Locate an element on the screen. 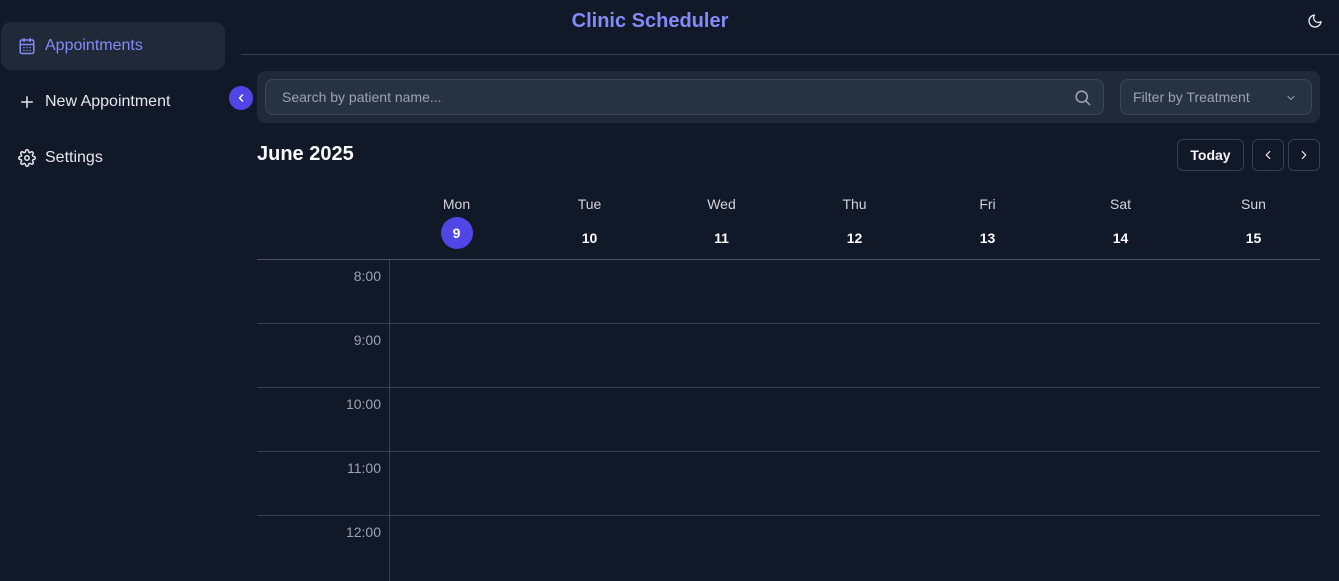 This screenshot has height=581, width=1339. day-number-today: 9 is located at coordinates (456, 233).